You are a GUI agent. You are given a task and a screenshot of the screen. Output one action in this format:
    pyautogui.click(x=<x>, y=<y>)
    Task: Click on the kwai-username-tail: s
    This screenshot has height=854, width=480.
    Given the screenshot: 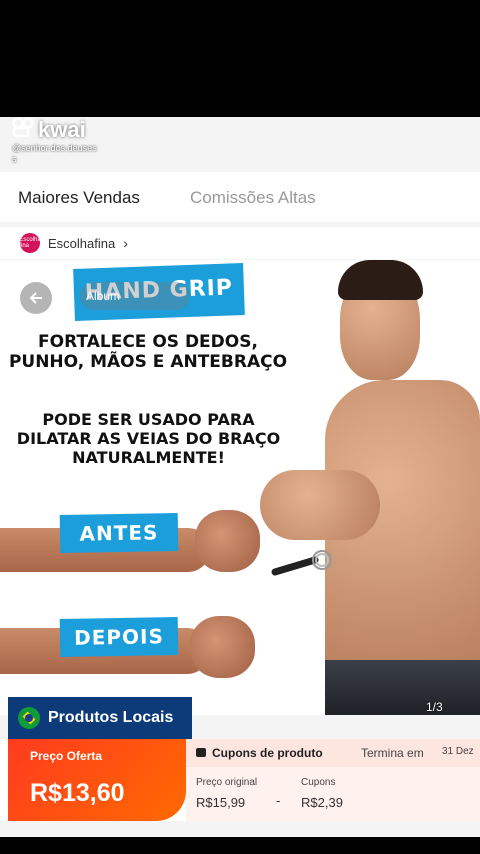 What is the action you would take?
    pyautogui.click(x=14, y=159)
    